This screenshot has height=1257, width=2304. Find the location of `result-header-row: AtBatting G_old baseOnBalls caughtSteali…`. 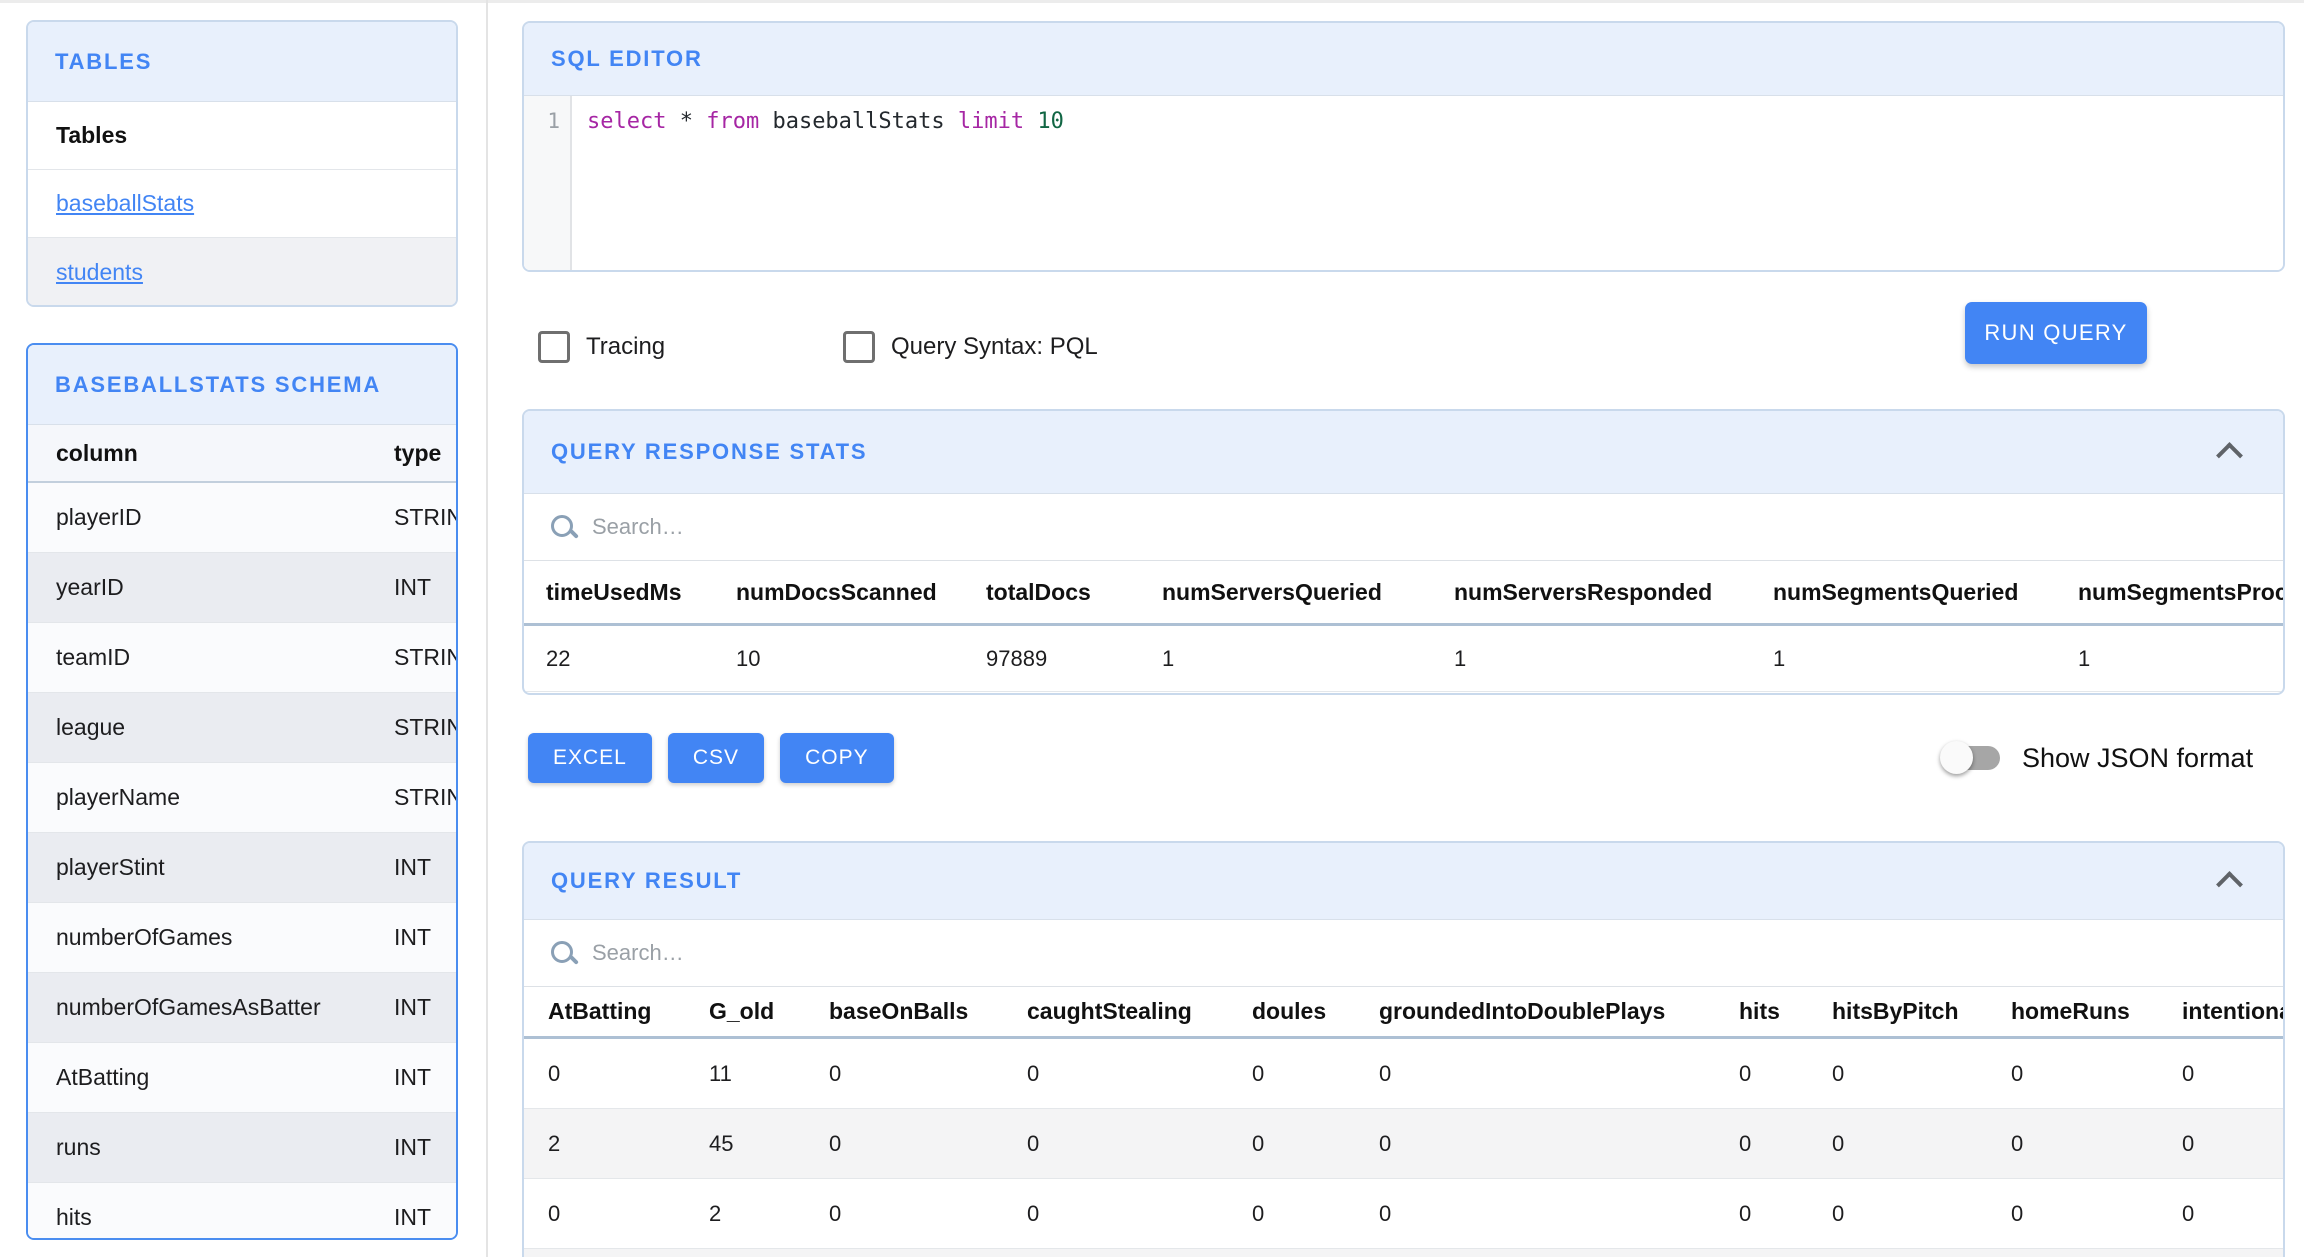

result-header-row: AtBatting G_old baseOnBalls caughtSteali… is located at coordinates (1403, 1013).